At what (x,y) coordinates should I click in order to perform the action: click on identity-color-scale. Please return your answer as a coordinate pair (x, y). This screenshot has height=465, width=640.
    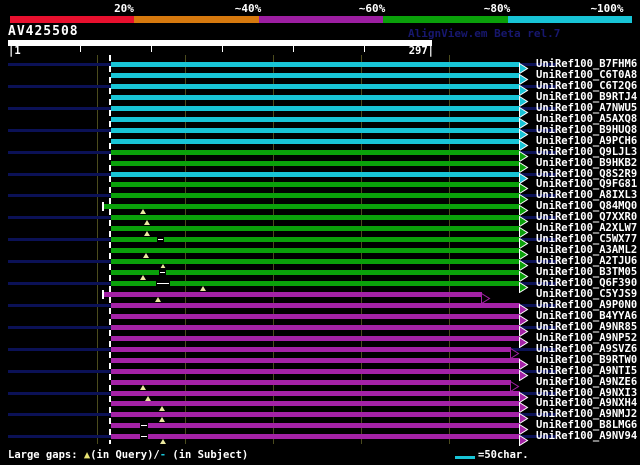
    Looking at the image, I should click on (321, 19).